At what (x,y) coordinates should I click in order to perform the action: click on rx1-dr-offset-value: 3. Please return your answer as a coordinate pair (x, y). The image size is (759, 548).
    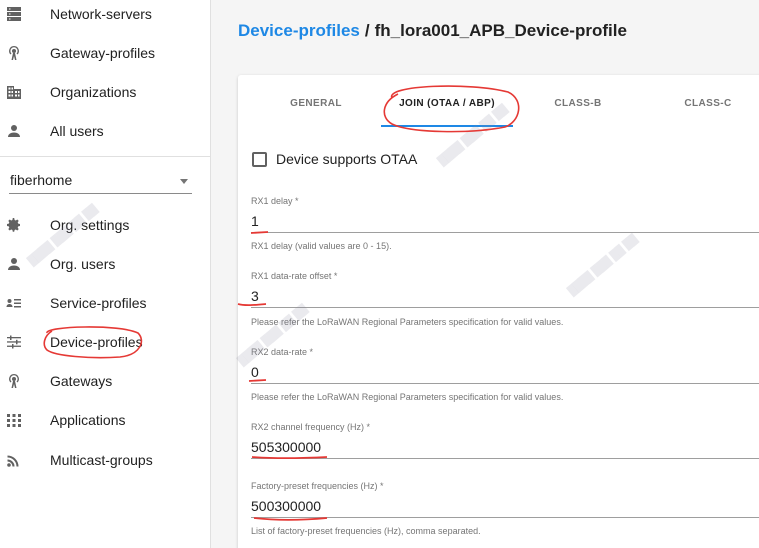
    Looking at the image, I should click on (255, 296).